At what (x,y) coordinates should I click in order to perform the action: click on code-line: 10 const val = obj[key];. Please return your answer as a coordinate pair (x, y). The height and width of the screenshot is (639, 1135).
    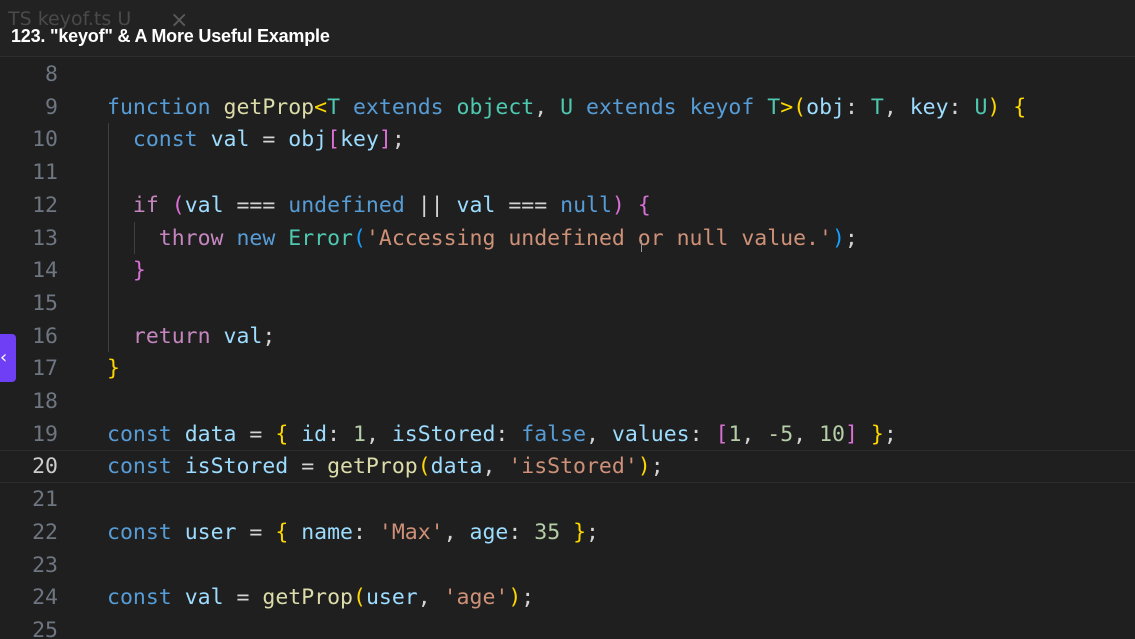
    Looking at the image, I should click on (567, 139).